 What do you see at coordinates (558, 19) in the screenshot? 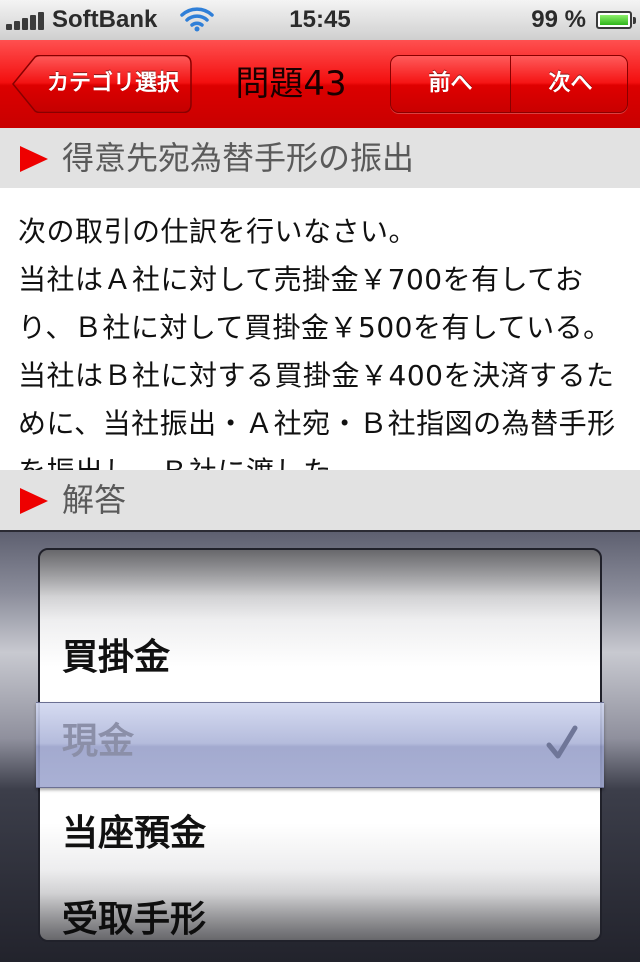
I see `battery-percent: 99 %` at bounding box center [558, 19].